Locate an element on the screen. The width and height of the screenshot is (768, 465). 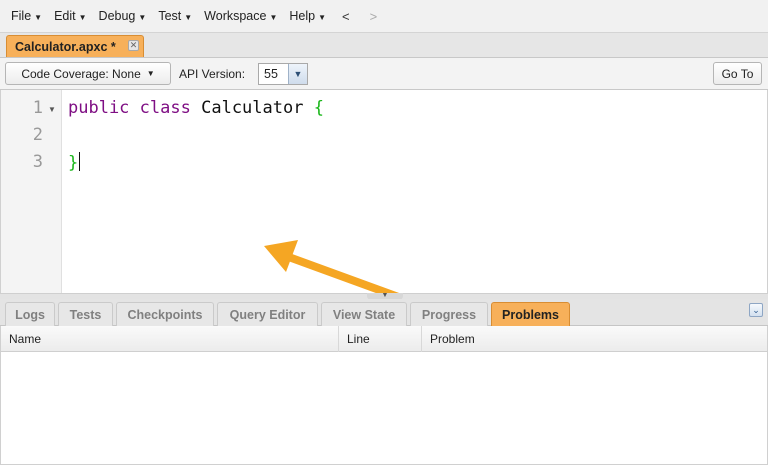
tab-checkpoints: Checkpoints is located at coordinates (165, 314).